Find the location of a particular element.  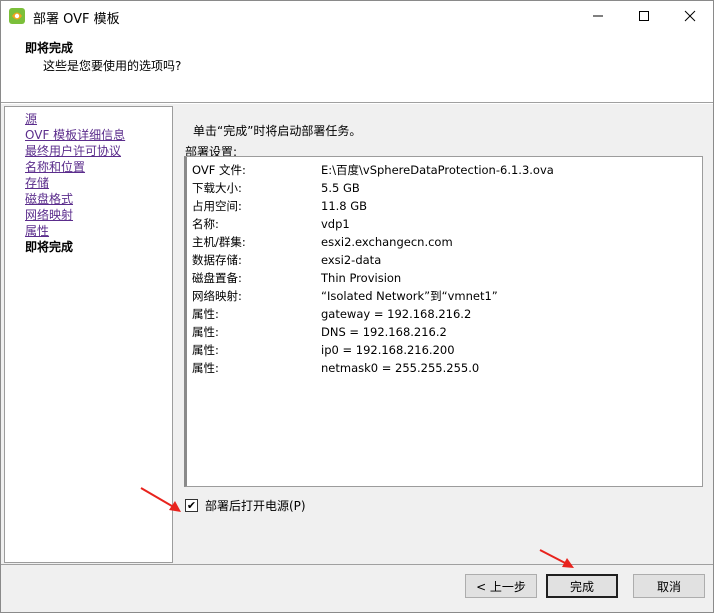

settings-row: 网络映射: “Isolated Network”到“vmnet1” is located at coordinates (345, 296).